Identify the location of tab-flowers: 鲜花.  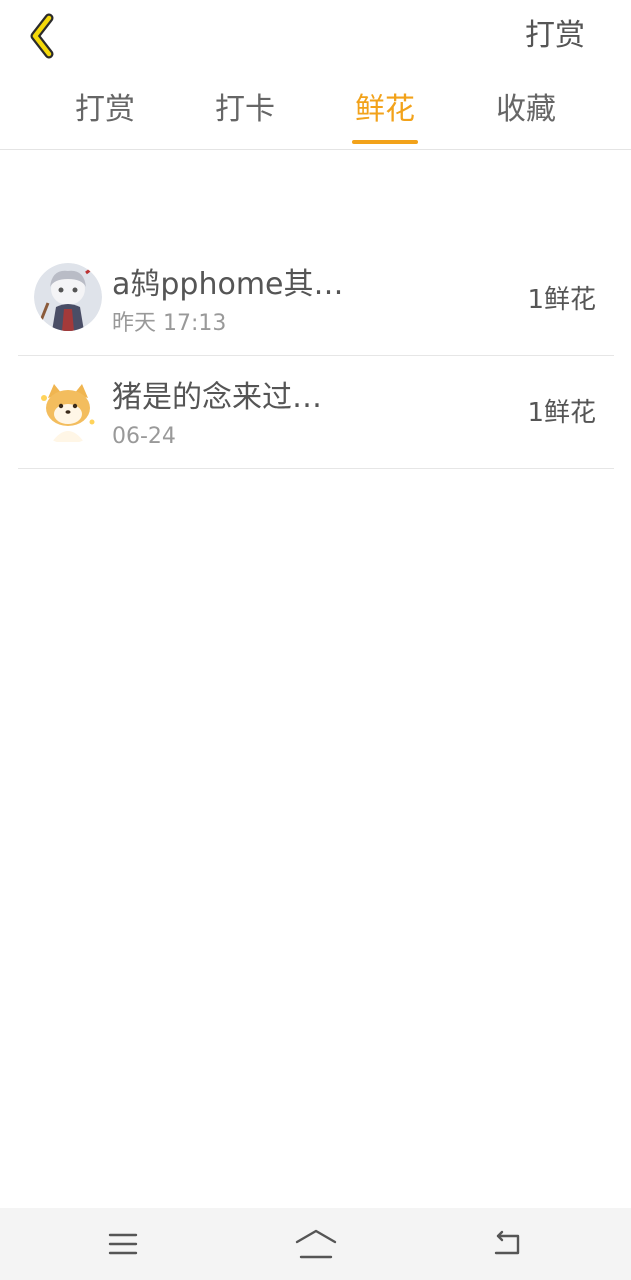
(385, 119).